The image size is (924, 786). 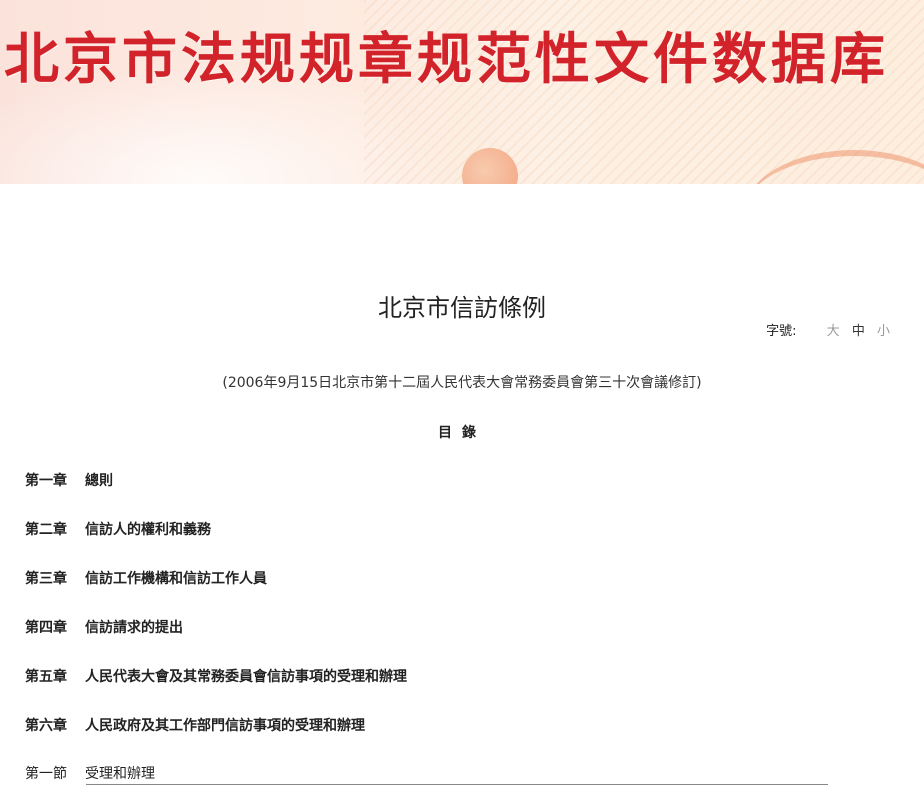 What do you see at coordinates (833, 331) in the screenshot?
I see `font-size-large-button: 大` at bounding box center [833, 331].